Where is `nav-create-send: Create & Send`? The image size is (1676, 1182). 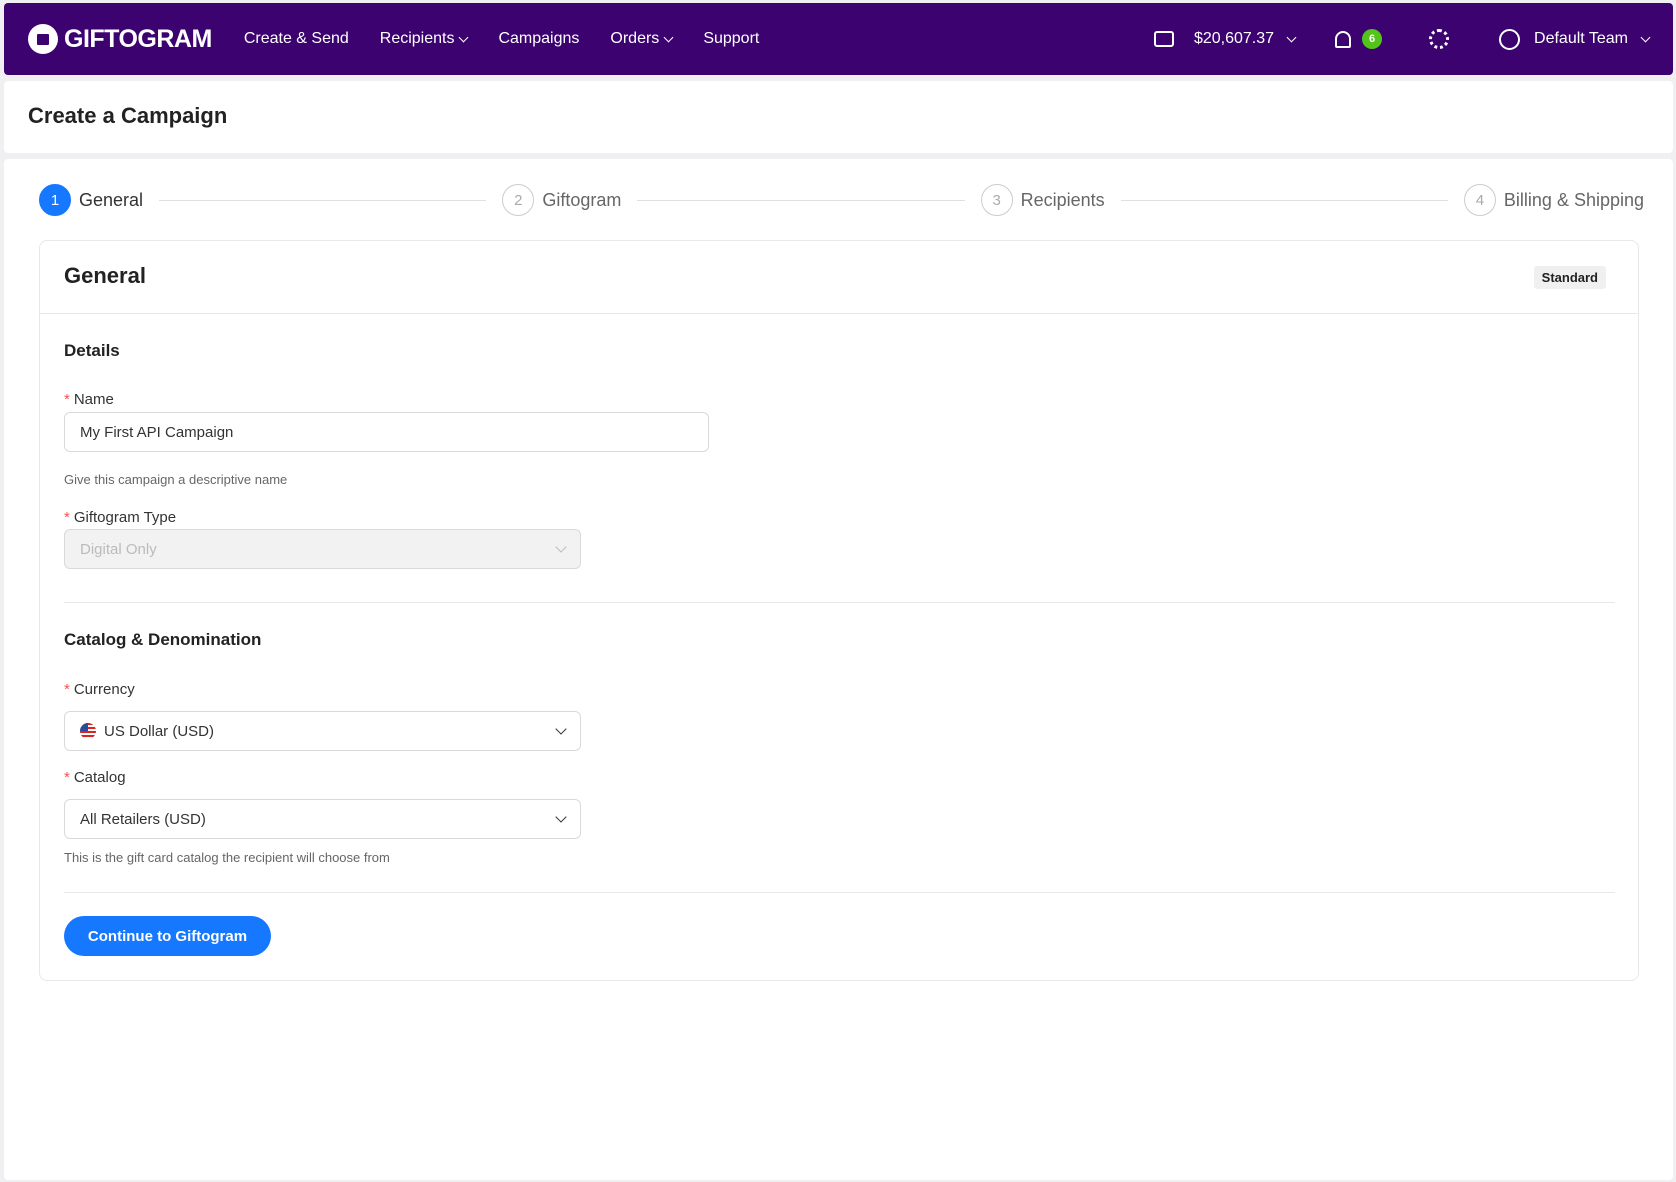
nav-create-send: Create & Send is located at coordinates (296, 39).